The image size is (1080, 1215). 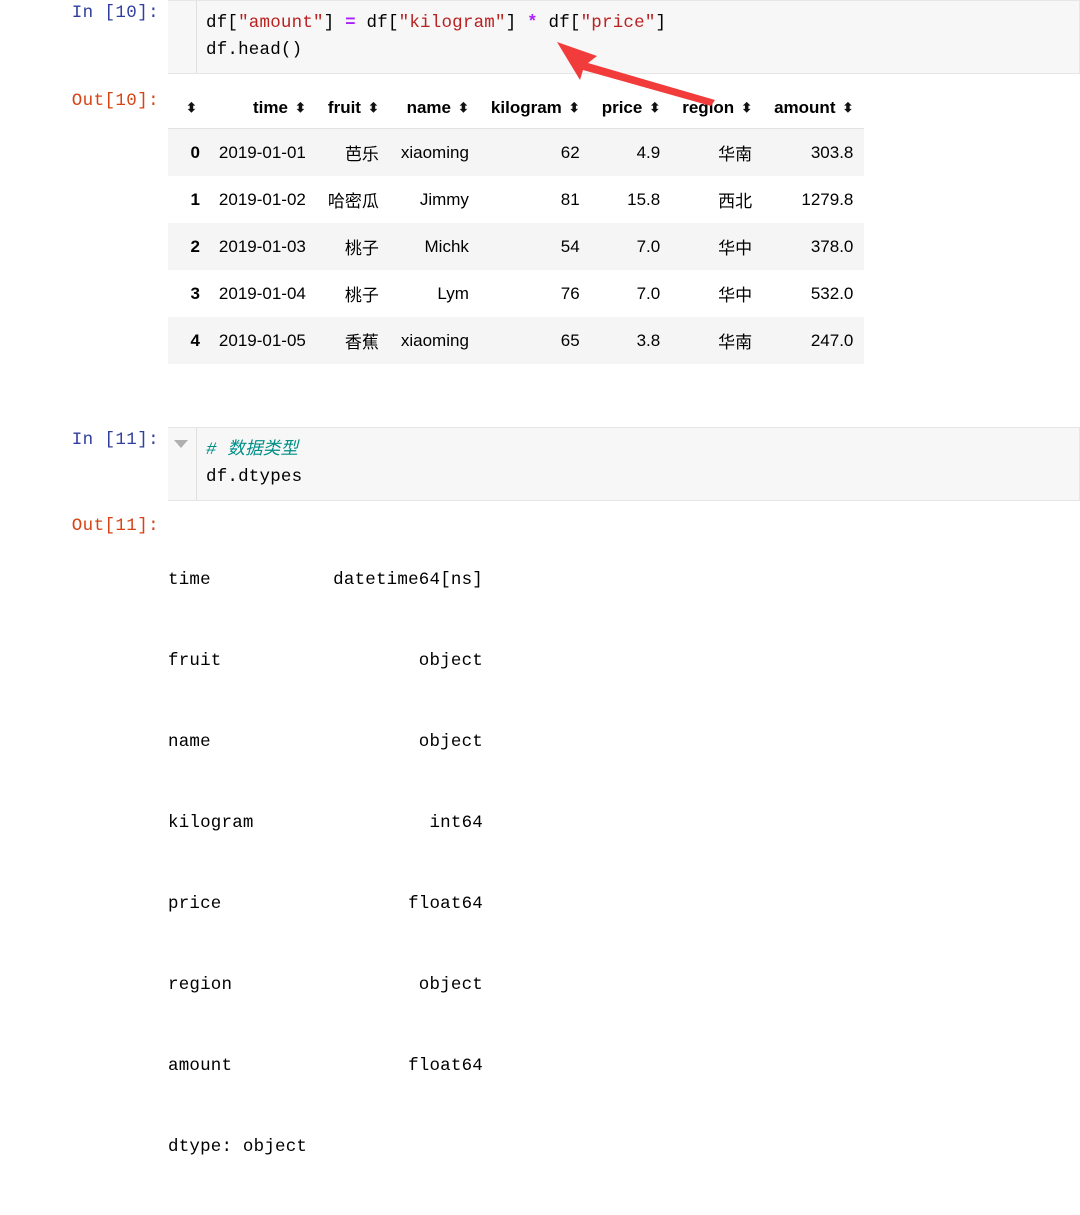 I want to click on input-prompt-label-11: In [11]:, so click(x=115, y=440).